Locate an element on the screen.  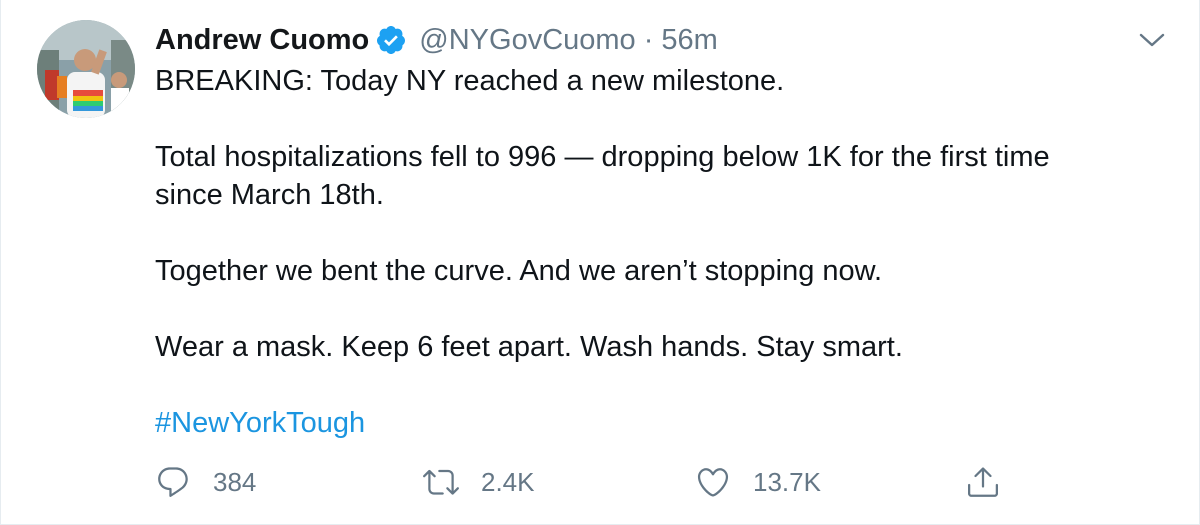
reply-icon is located at coordinates (173, 482).